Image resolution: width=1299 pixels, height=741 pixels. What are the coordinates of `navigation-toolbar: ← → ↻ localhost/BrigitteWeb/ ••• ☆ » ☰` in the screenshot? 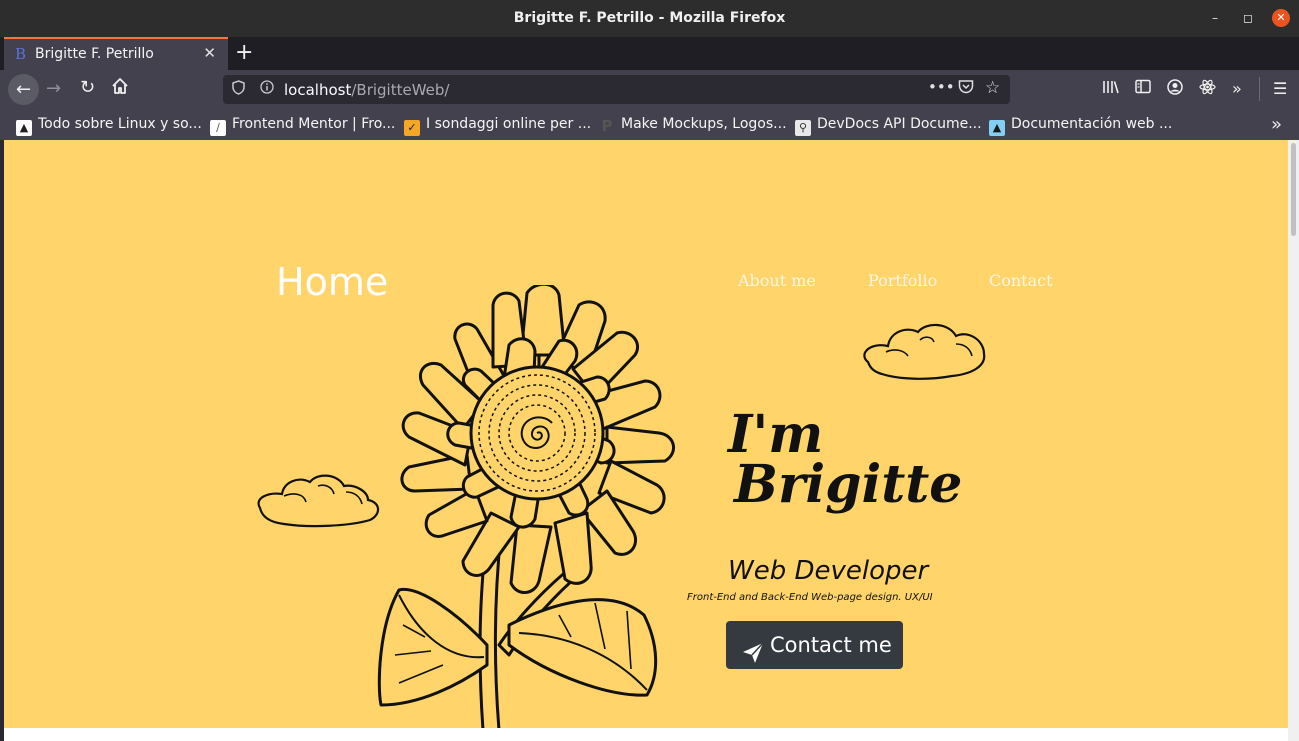 It's located at (649, 89).